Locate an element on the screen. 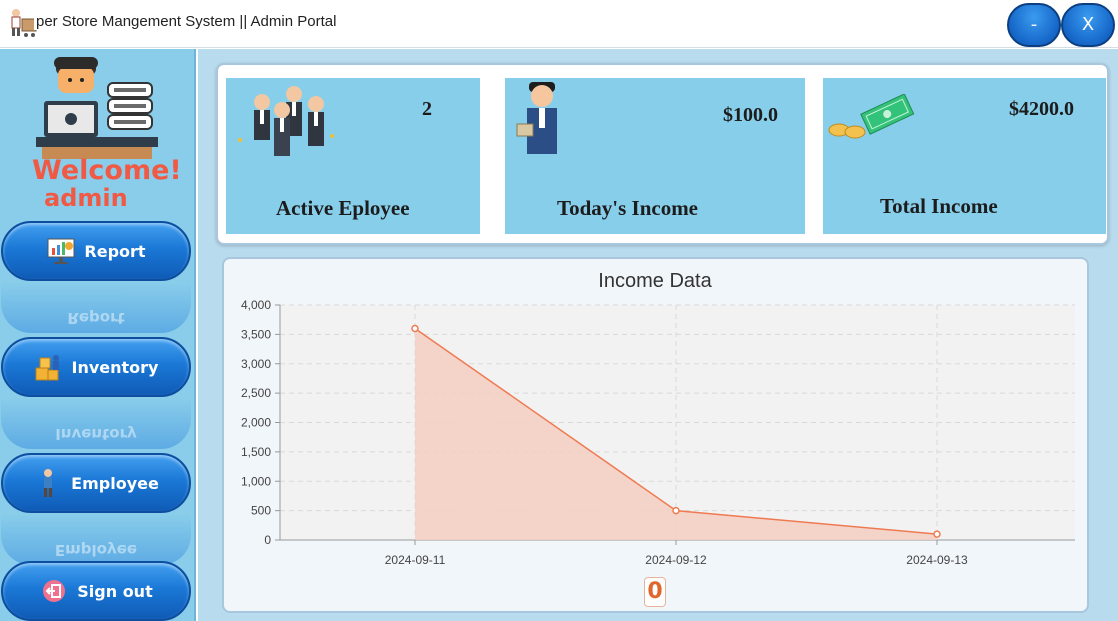 The height and width of the screenshot is (621, 1118). sign-out-label: Sign out is located at coordinates (115, 591).